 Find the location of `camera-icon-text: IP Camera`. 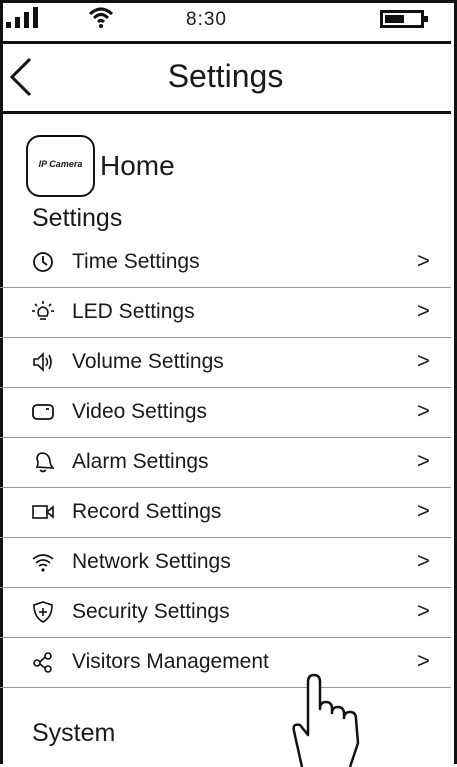

camera-icon-text: IP Camera is located at coordinates (60, 164).